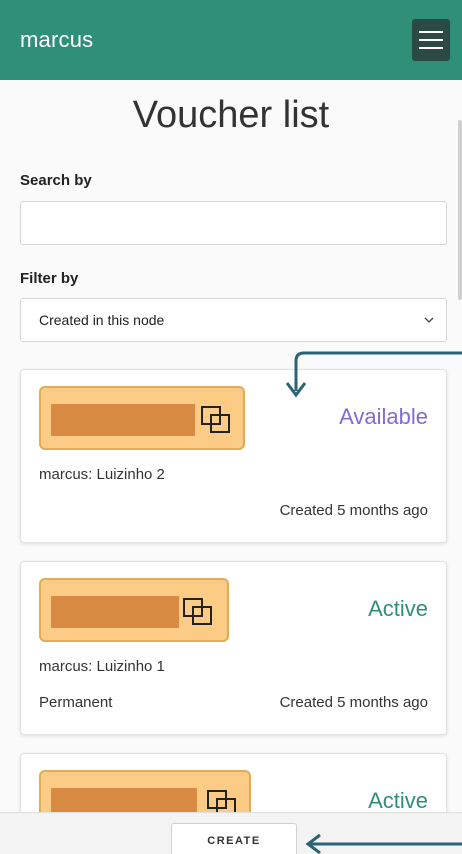 The image size is (462, 854). What do you see at coordinates (56, 180) in the screenshot?
I see `search-label: Search by` at bounding box center [56, 180].